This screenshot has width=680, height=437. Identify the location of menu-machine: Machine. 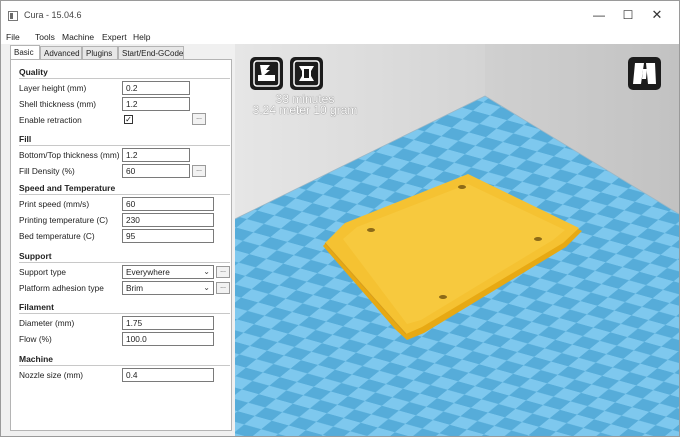
(78, 37).